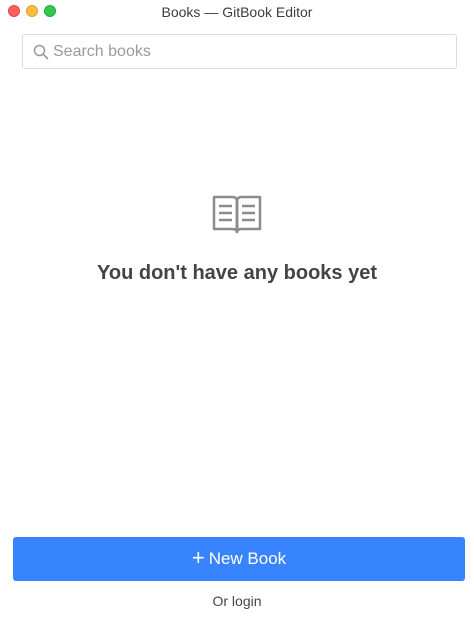 This screenshot has width=474, height=623. What do you see at coordinates (237, 601) in the screenshot?
I see `login-link: Or login` at bounding box center [237, 601].